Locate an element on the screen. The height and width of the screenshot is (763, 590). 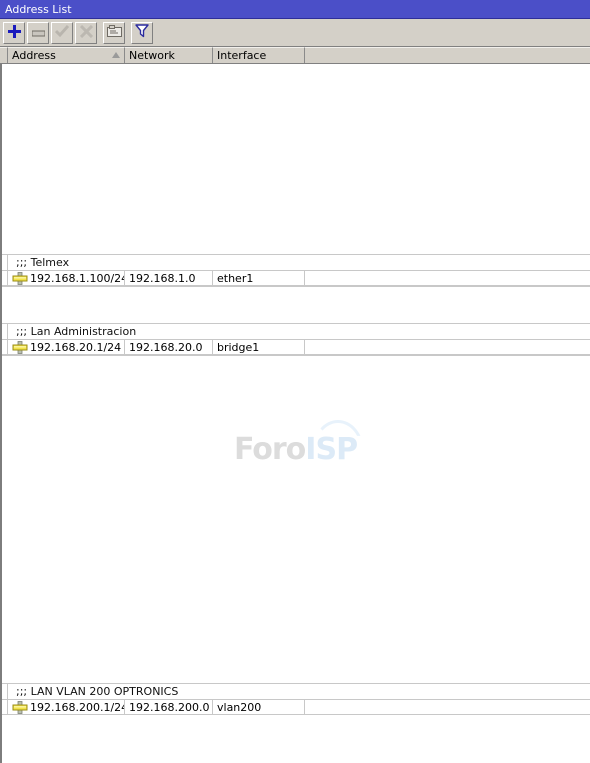
enable-button is located at coordinates (62, 32).